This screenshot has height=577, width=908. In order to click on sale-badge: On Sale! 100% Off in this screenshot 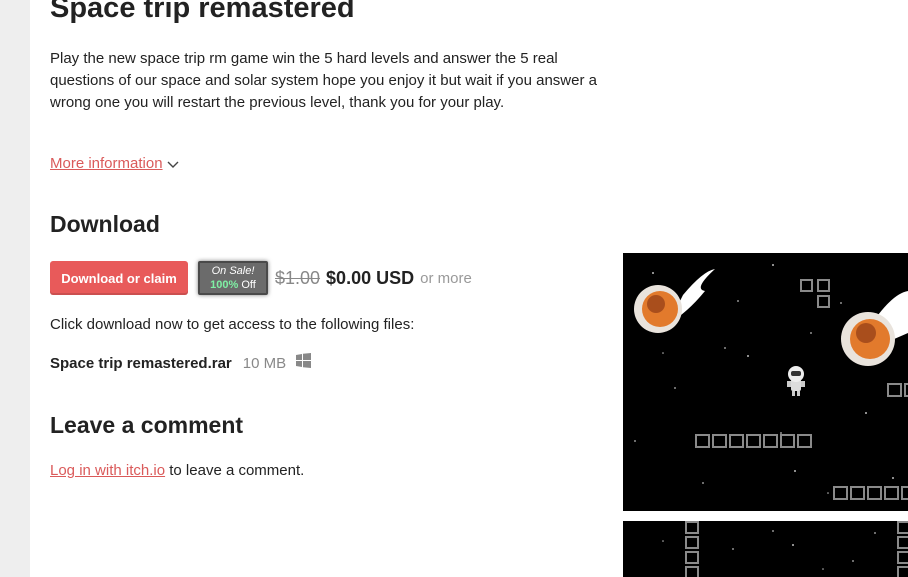, I will do `click(233, 278)`.